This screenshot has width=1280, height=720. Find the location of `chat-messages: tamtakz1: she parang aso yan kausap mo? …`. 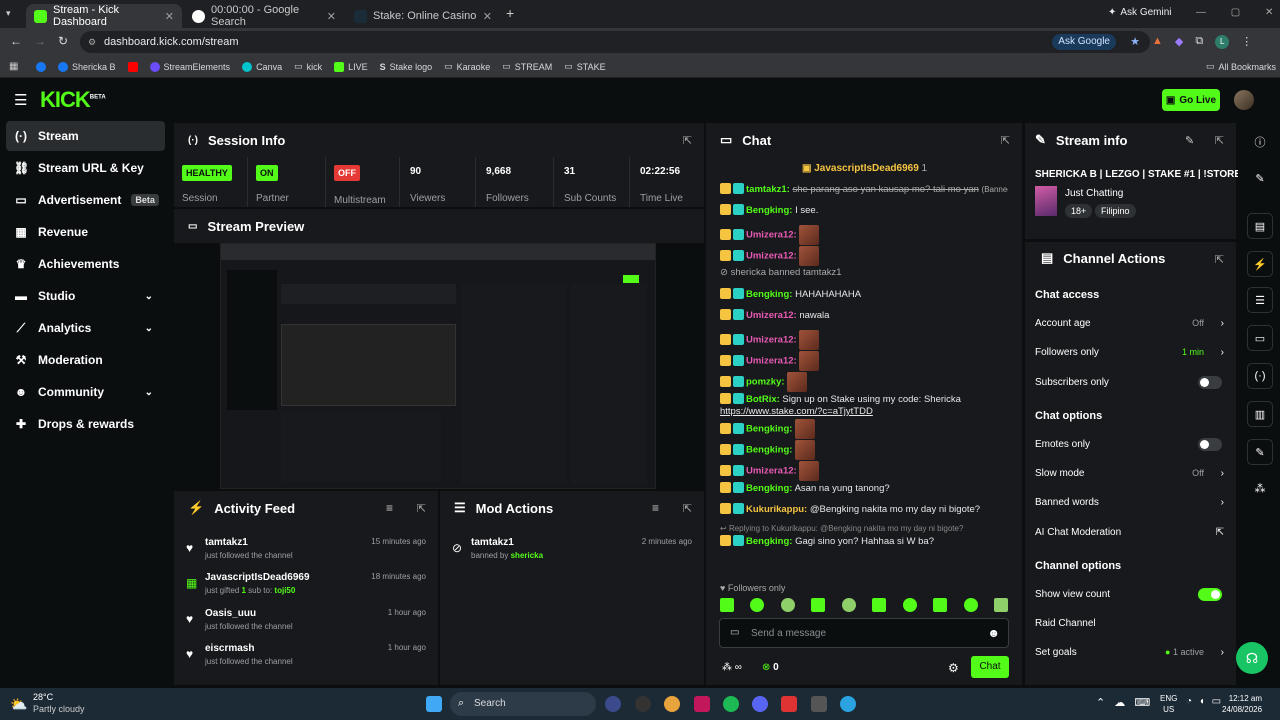

chat-messages: tamtakz1: she parang aso yan kausap mo? … is located at coordinates (864, 377).